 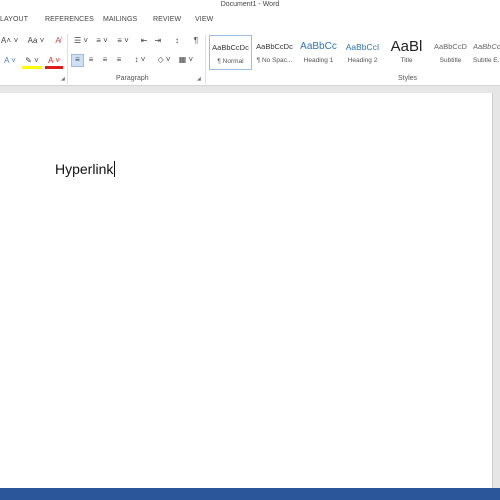 I want to click on tab-review: REVIEW, so click(x=167, y=20).